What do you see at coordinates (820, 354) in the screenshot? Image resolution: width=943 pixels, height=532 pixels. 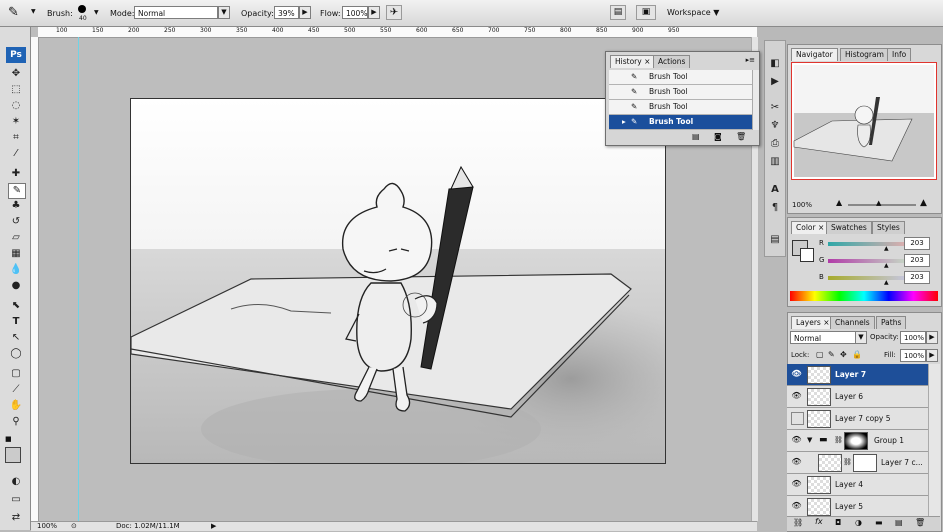 I see `lock-transparency-icon: ▢` at bounding box center [820, 354].